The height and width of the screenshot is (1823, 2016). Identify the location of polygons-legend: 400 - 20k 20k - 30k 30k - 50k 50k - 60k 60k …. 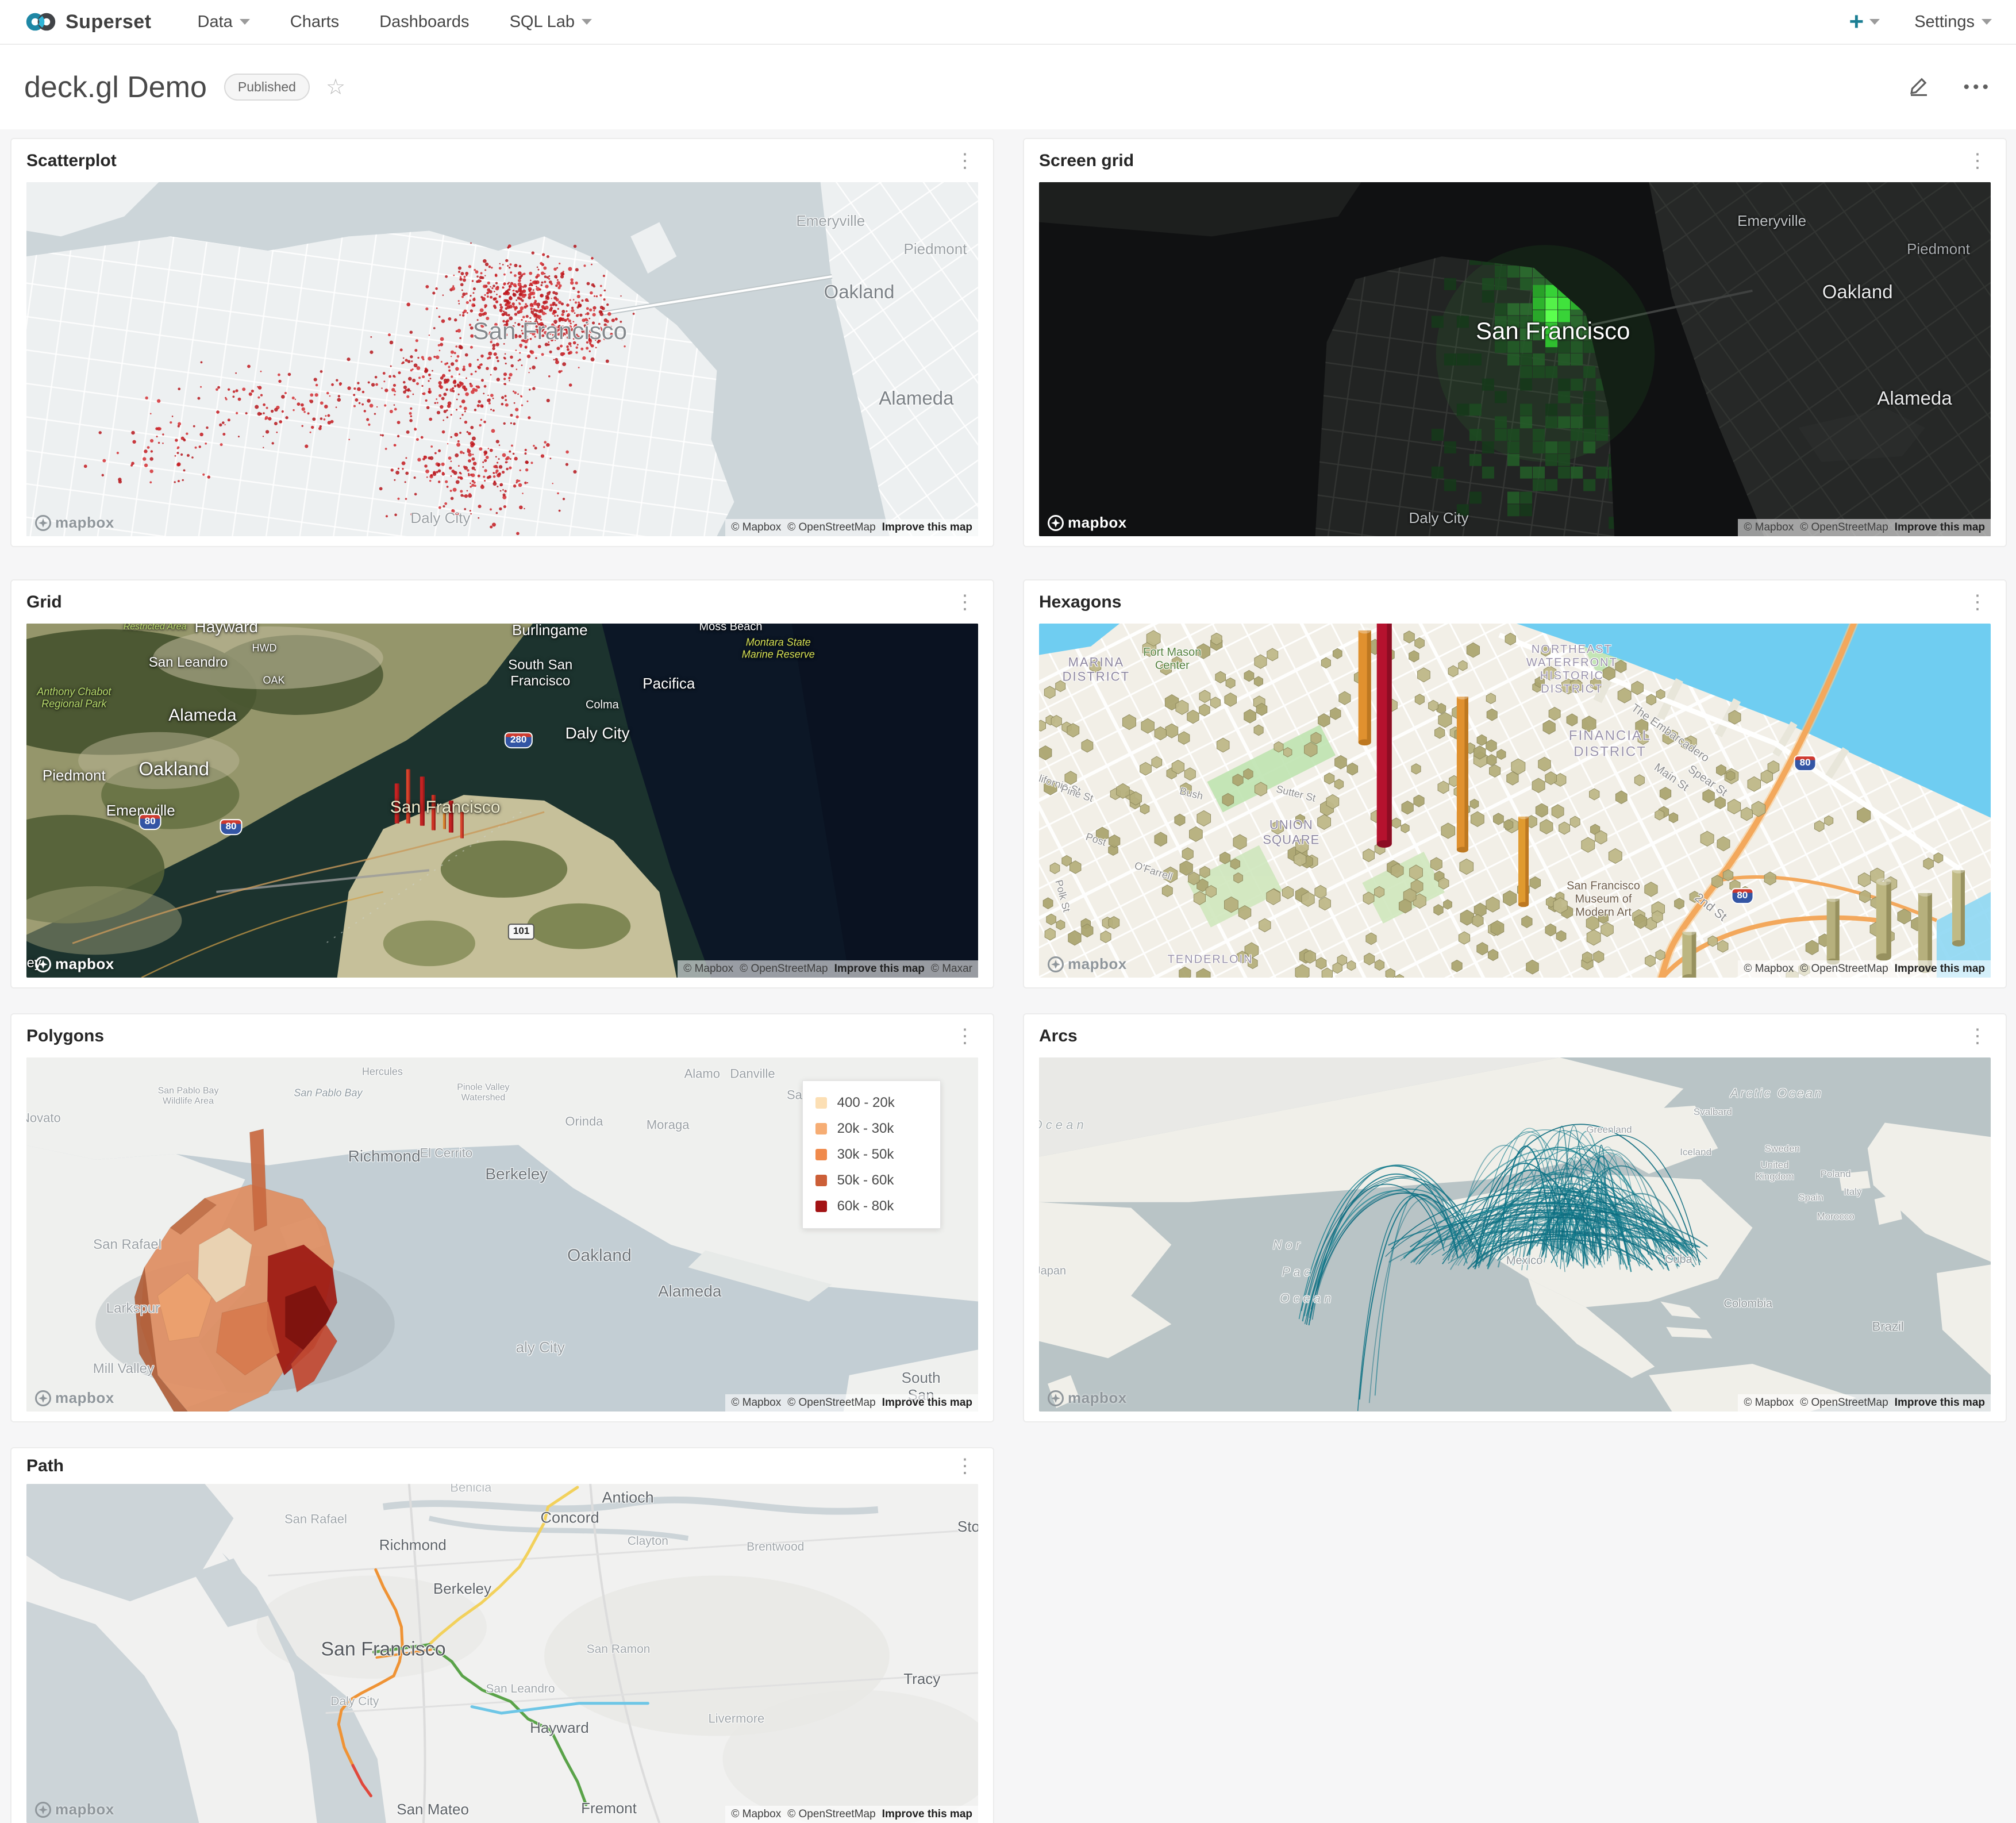
(872, 1155).